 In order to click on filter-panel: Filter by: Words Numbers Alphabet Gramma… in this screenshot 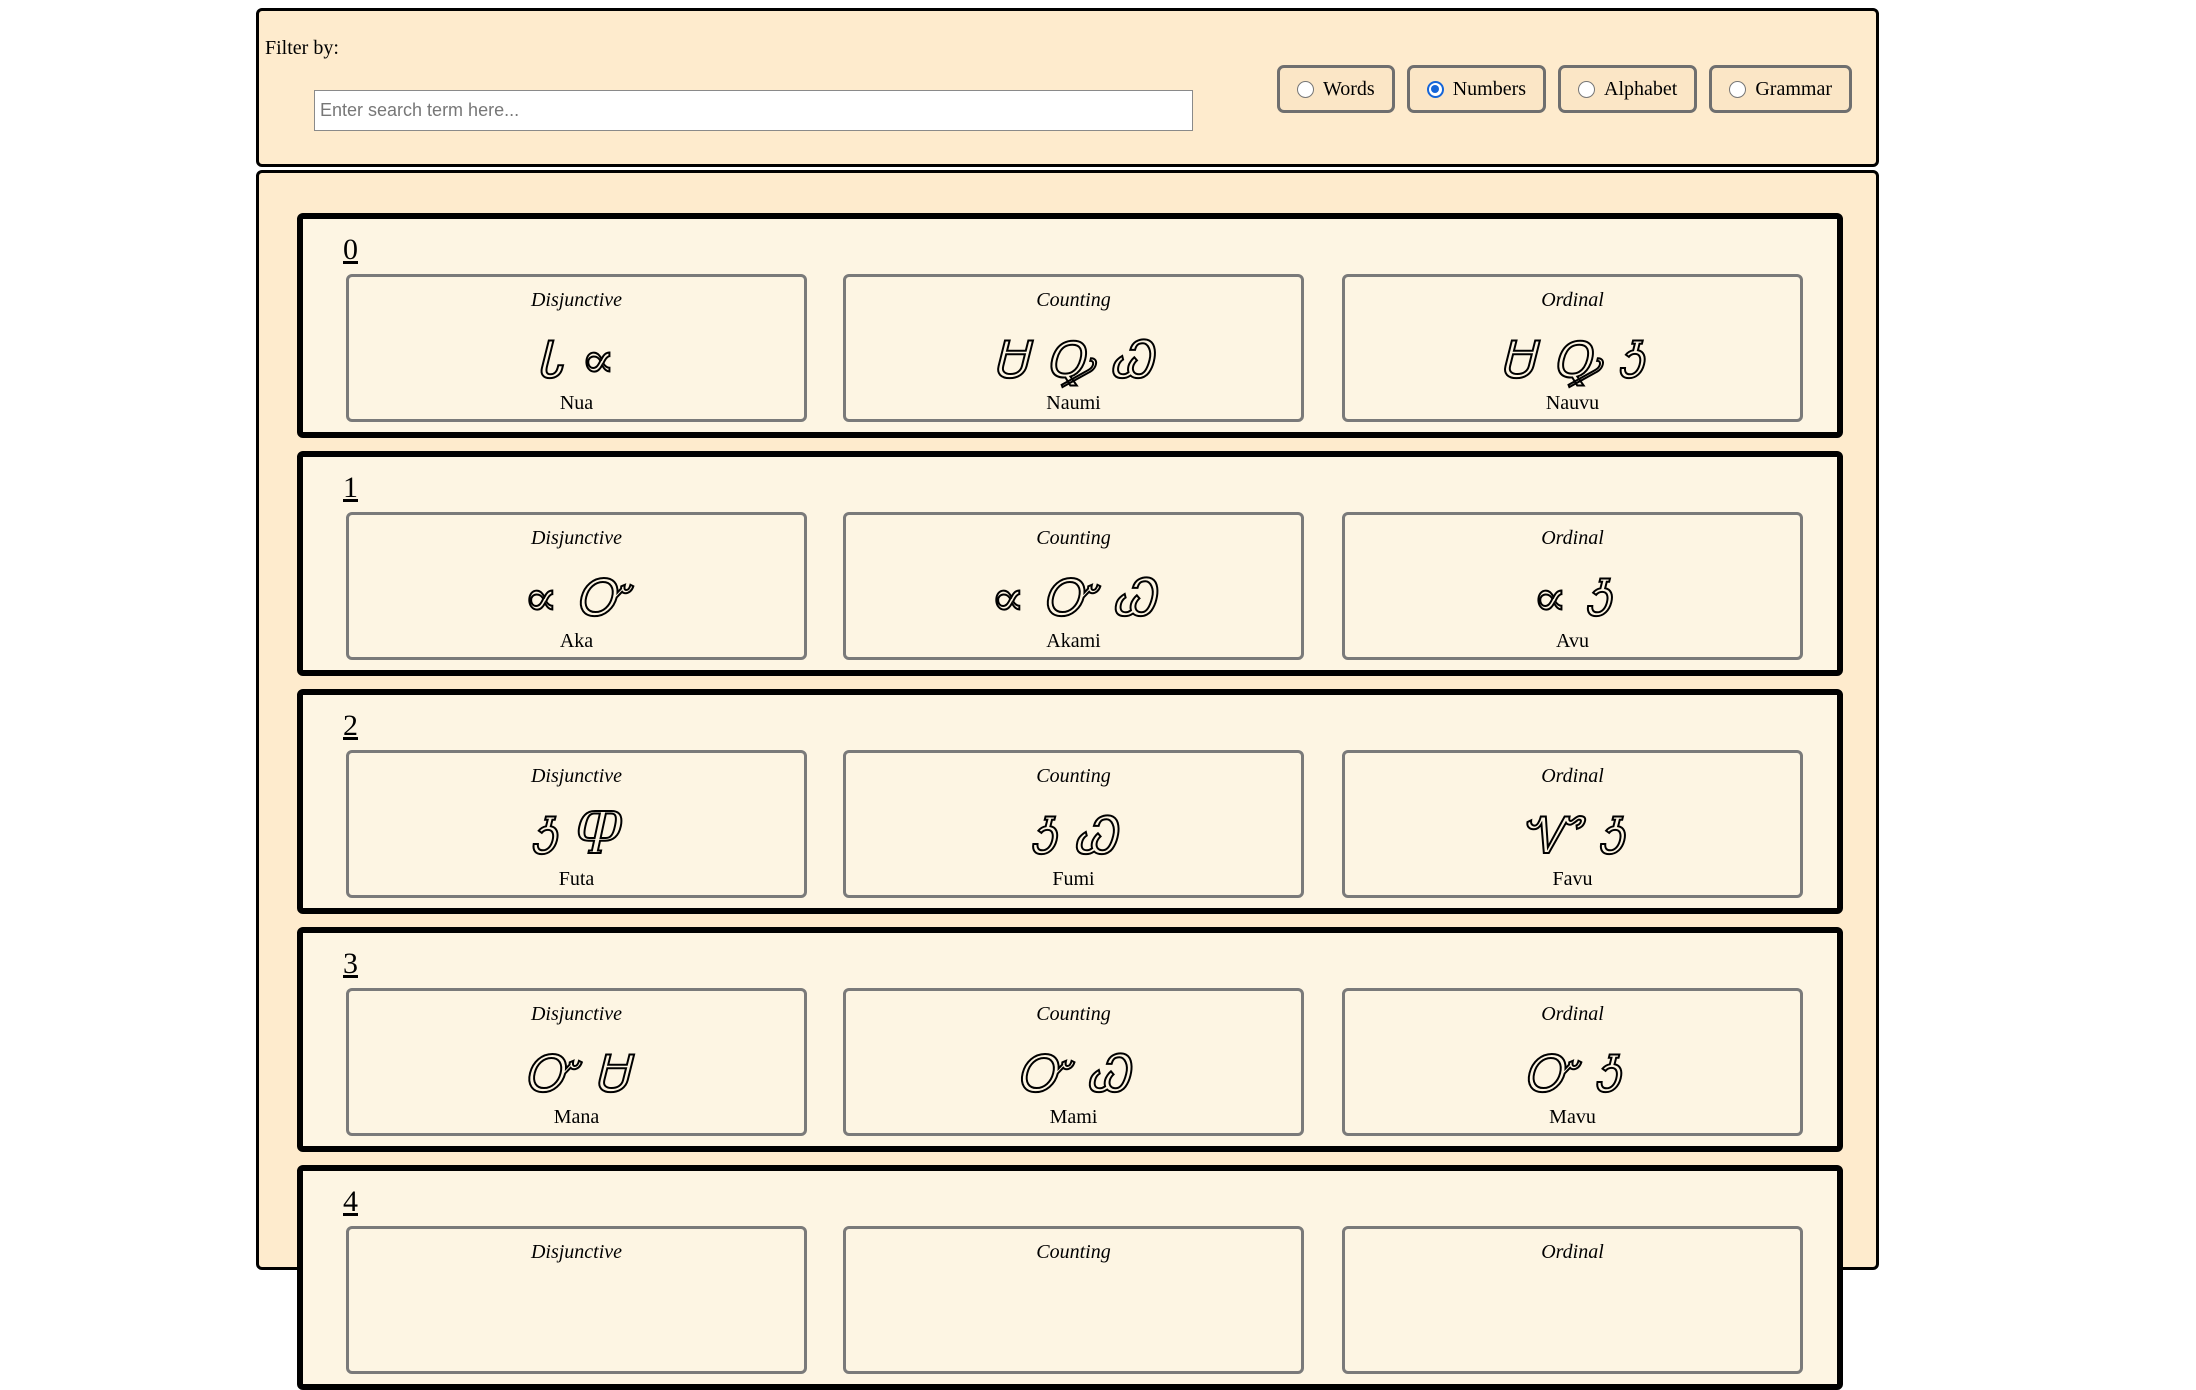, I will do `click(1067, 87)`.